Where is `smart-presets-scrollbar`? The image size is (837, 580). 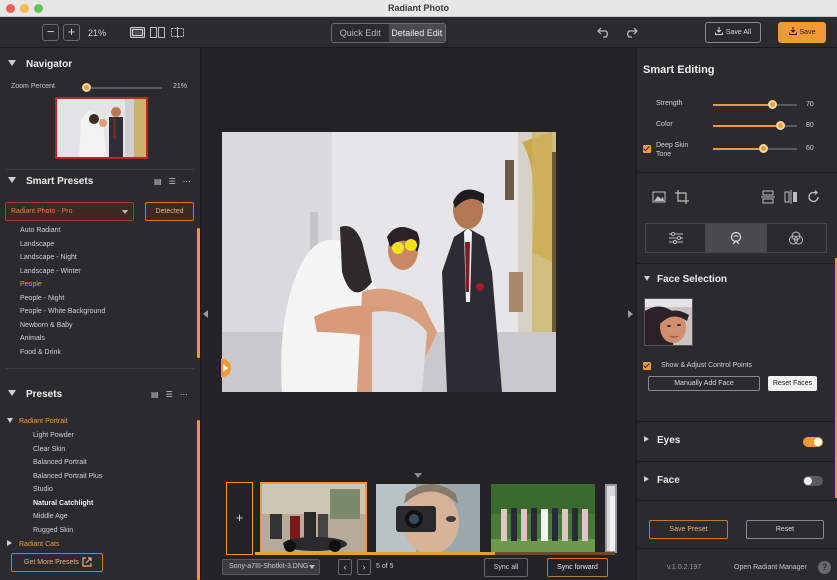
smart-presets-scrollbar is located at coordinates (198, 293).